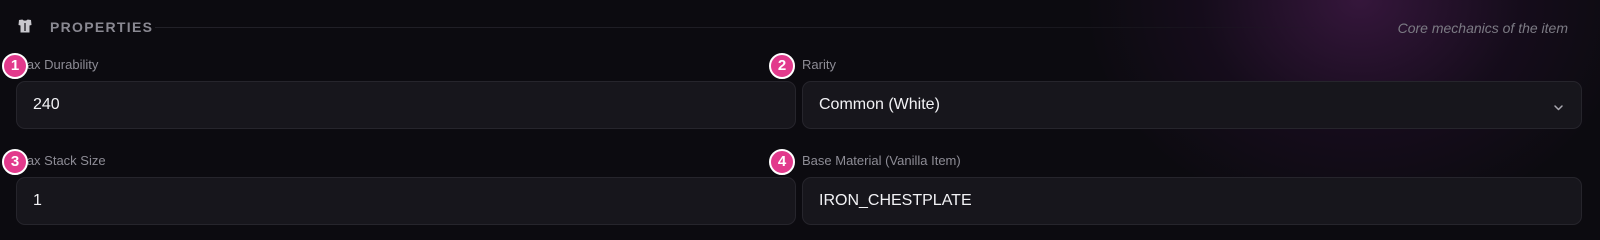 The width and height of the screenshot is (1600, 240). I want to click on section-subtitle: Core mechanics of the item, so click(1482, 28).